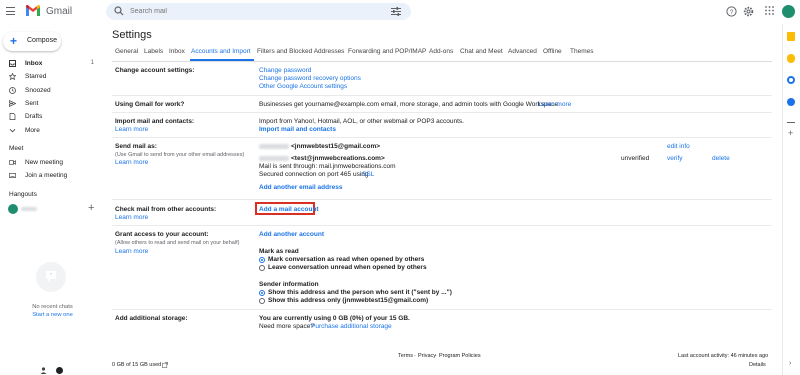 Image resolution: width=800 pixels, height=375 pixels. I want to click on show-sender-radio, so click(262, 293).